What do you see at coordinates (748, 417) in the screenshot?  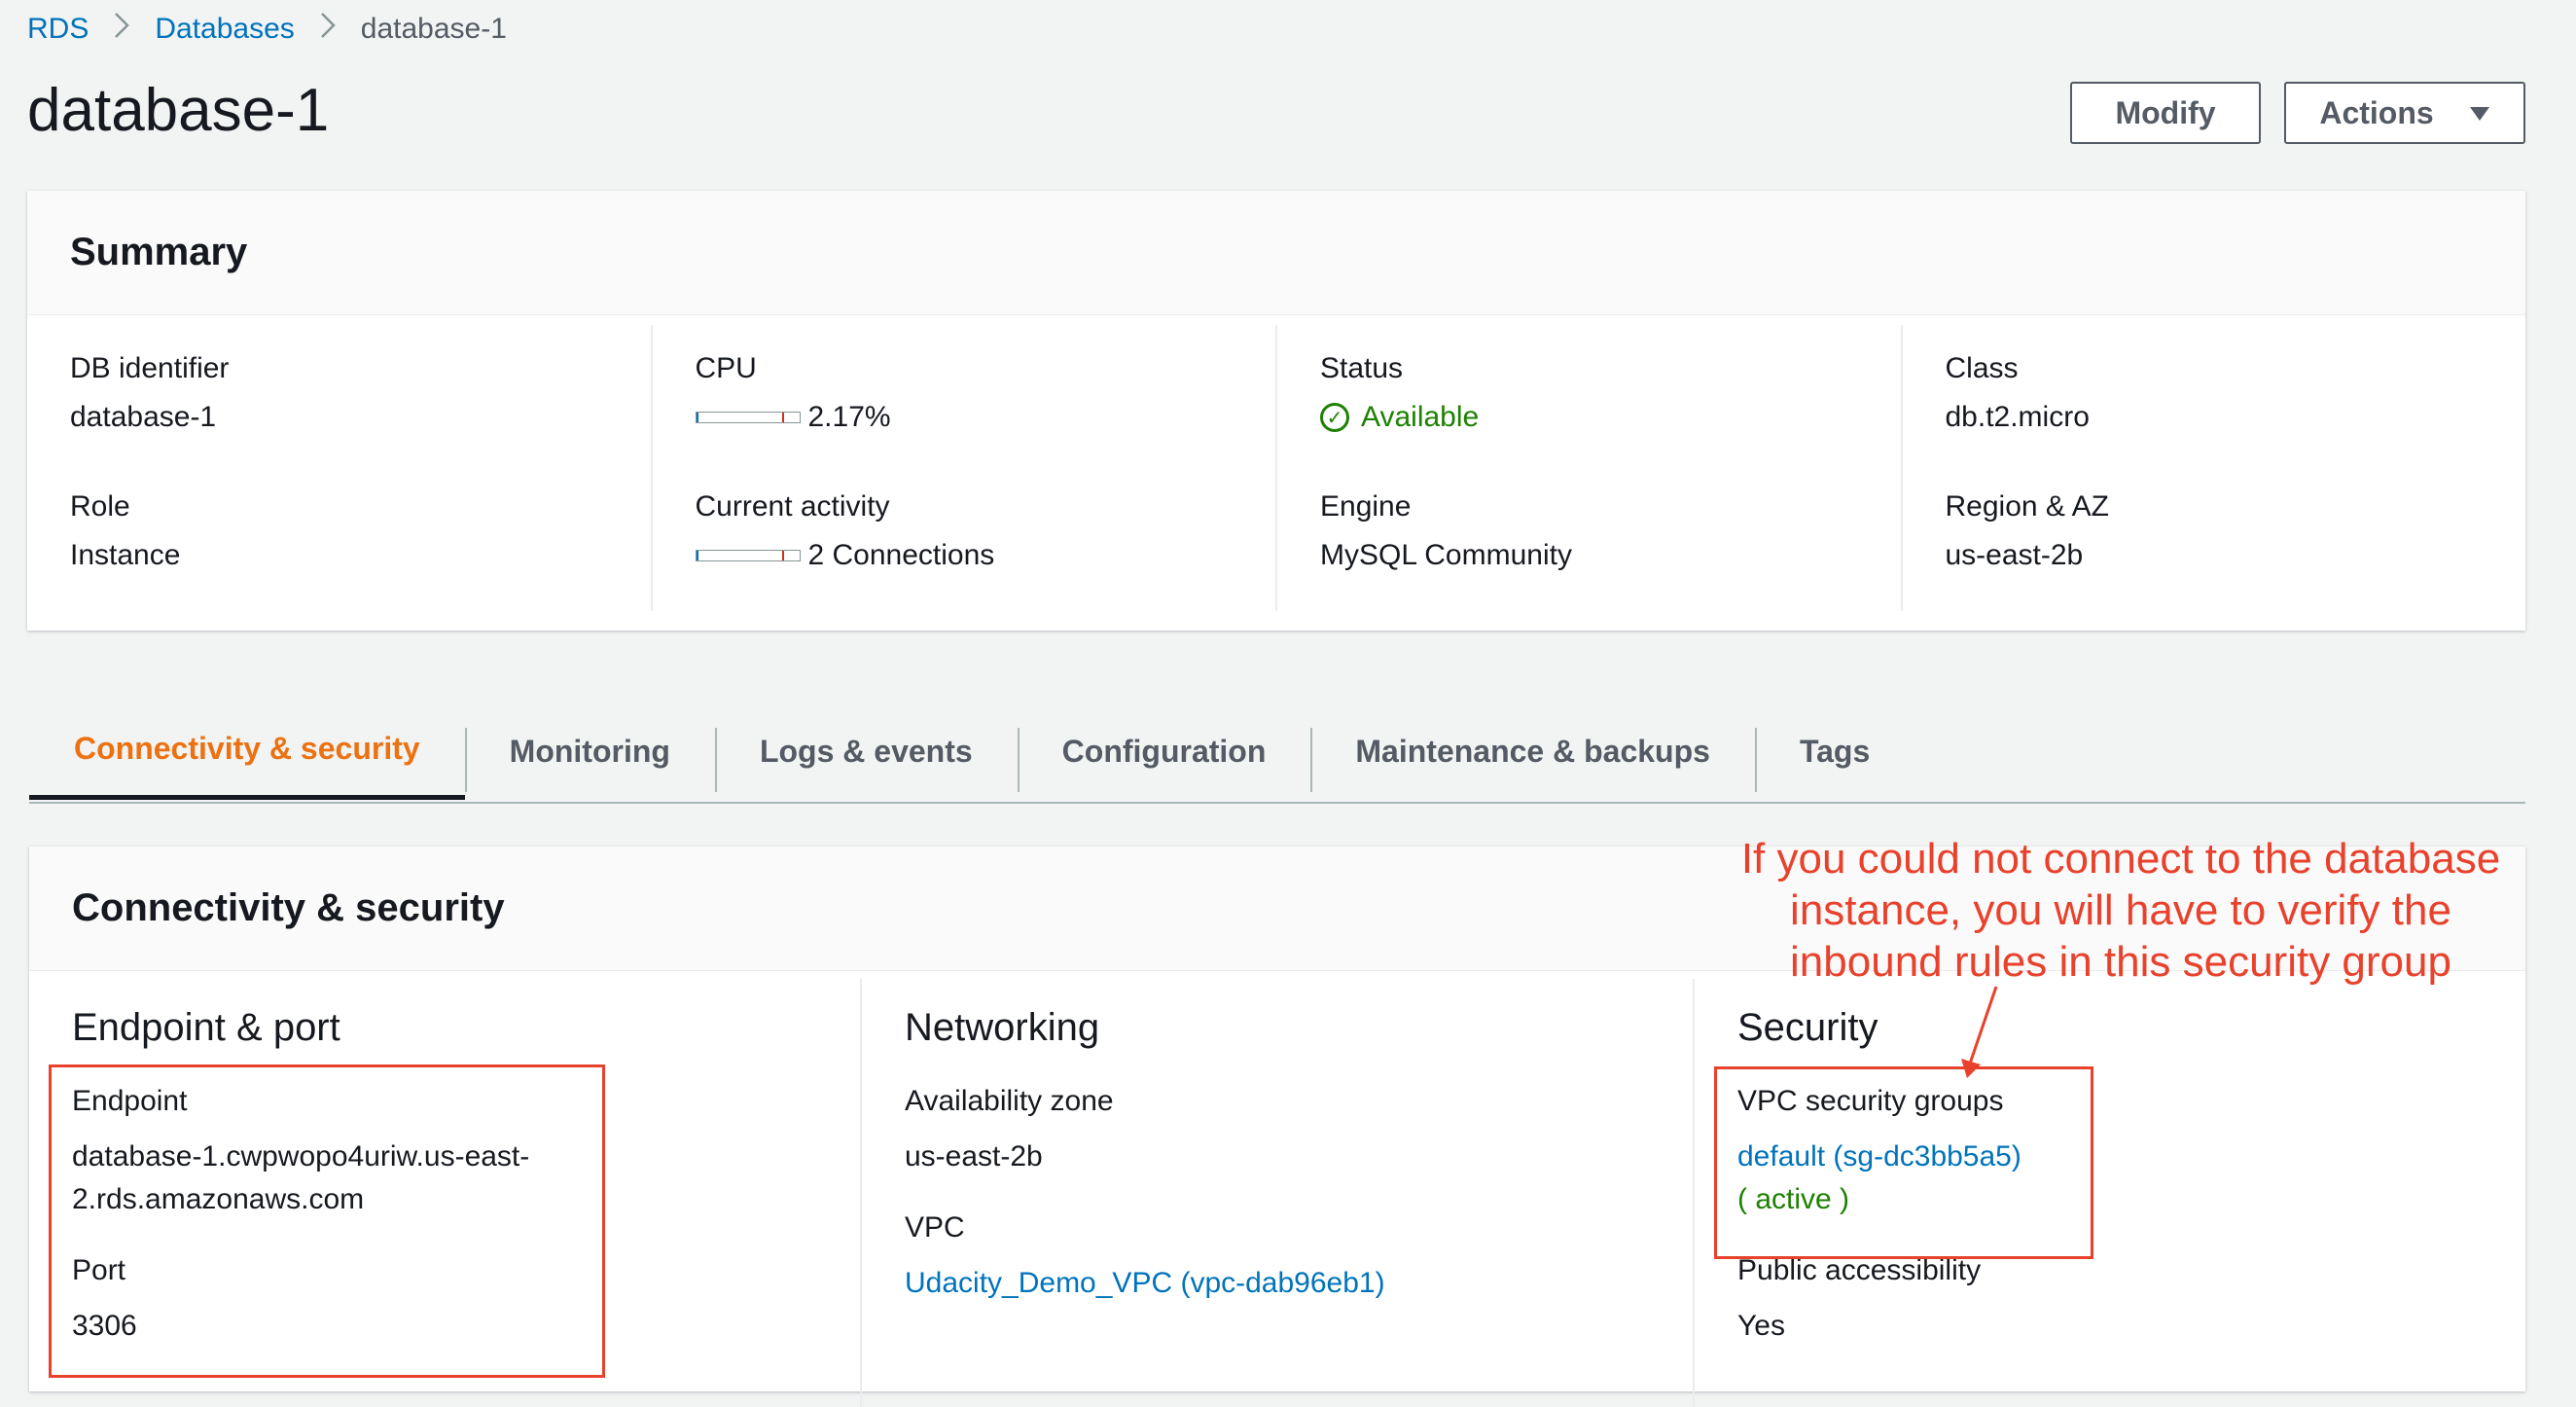 I see `cpu-meter` at bounding box center [748, 417].